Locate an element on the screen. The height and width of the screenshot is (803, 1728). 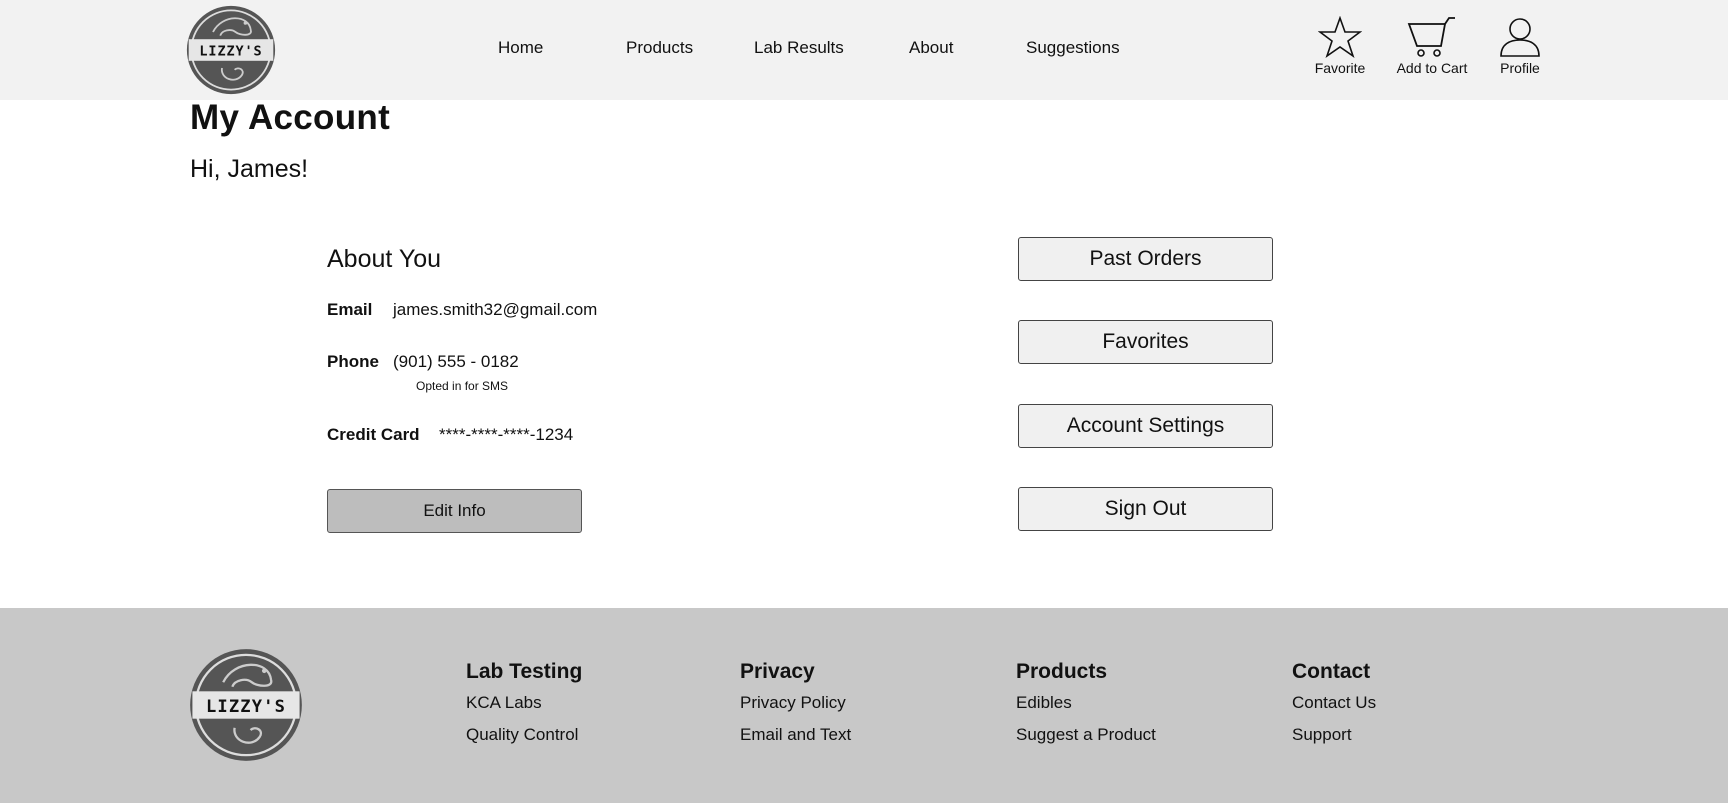
cart-icon is located at coordinates (1431, 37).